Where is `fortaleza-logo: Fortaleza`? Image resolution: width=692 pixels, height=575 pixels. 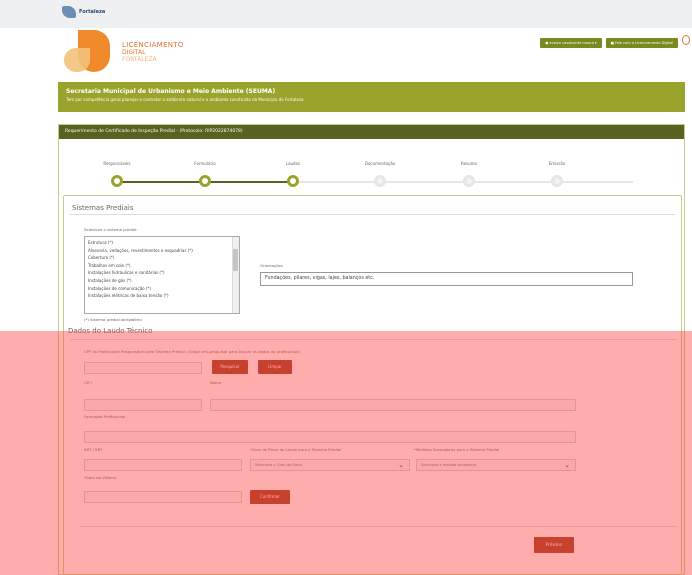 fortaleza-logo: Fortaleza is located at coordinates (83, 12).